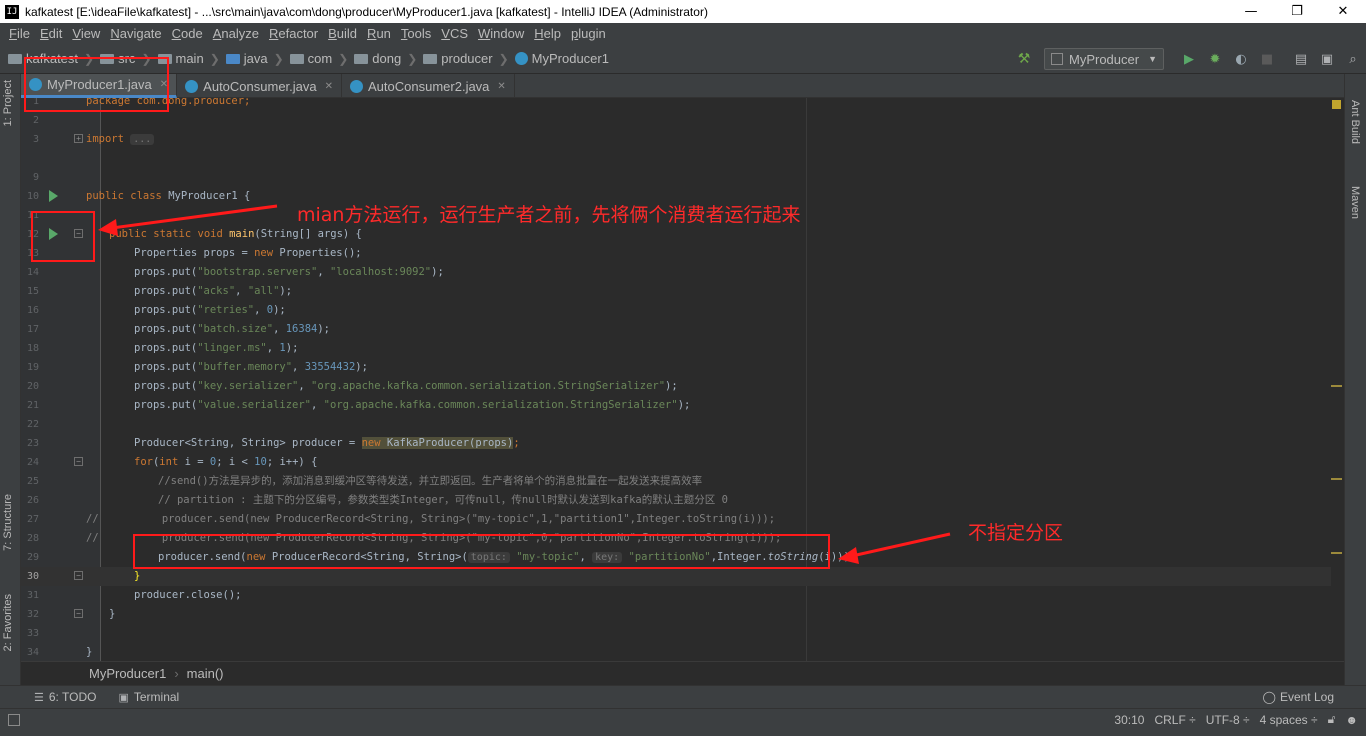  I want to click on crumb-com: com ❯, so click(322, 58).